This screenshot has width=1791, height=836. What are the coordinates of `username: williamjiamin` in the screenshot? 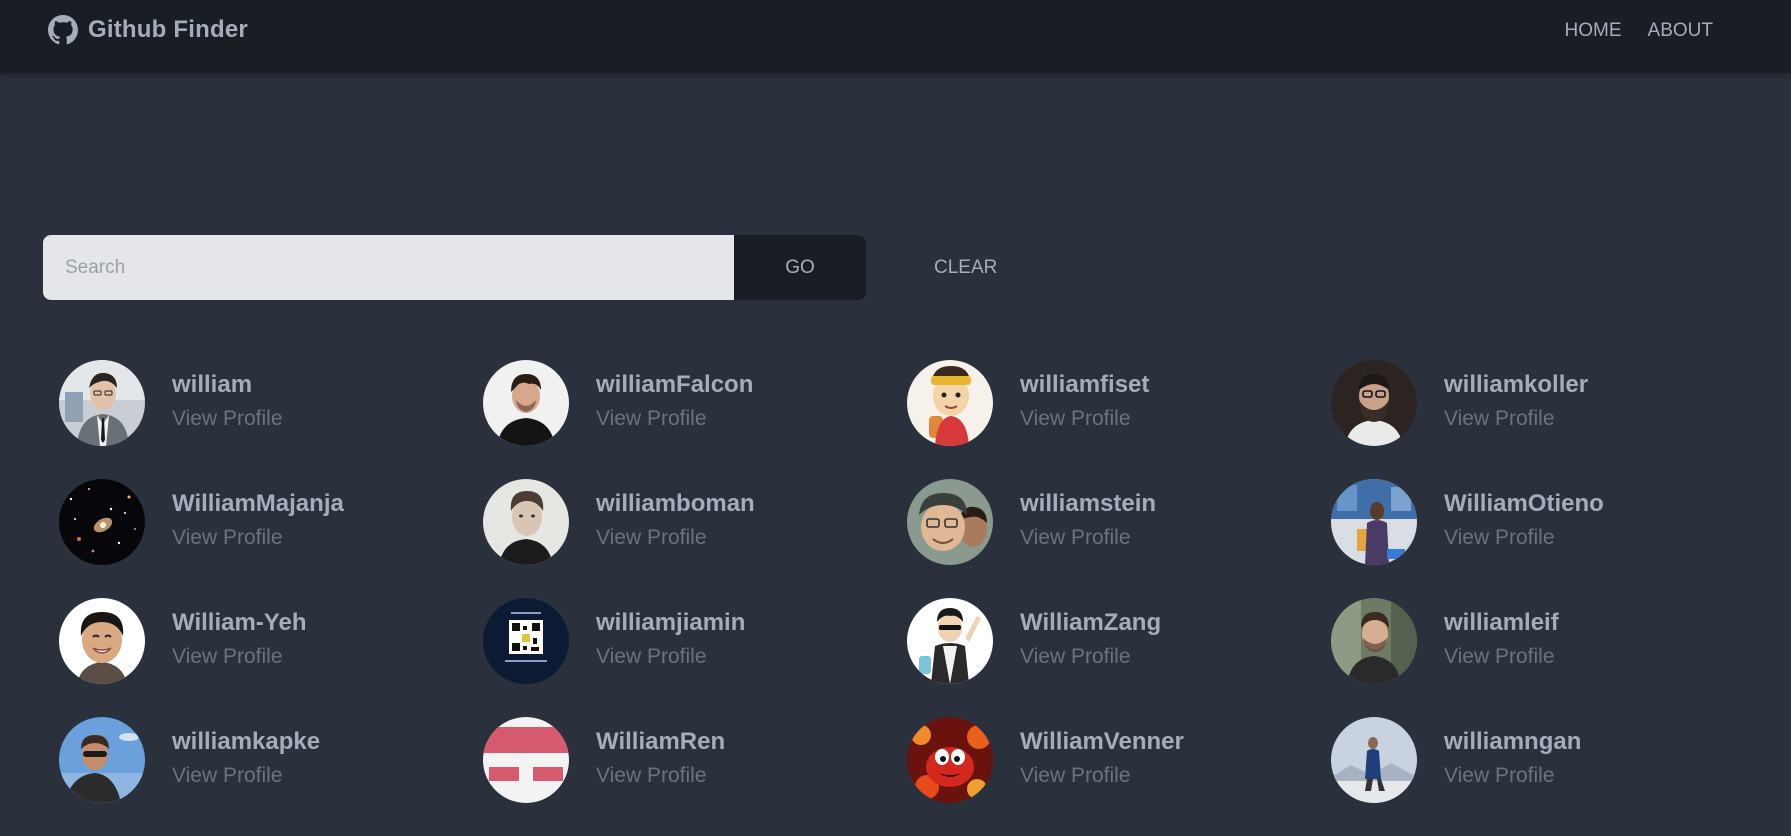 It's located at (671, 622).